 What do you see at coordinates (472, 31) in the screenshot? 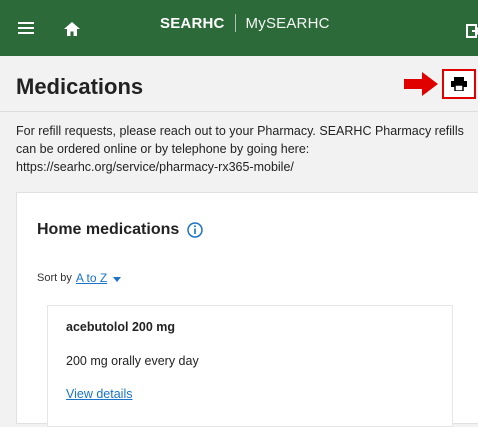
I see `logout-icon` at bounding box center [472, 31].